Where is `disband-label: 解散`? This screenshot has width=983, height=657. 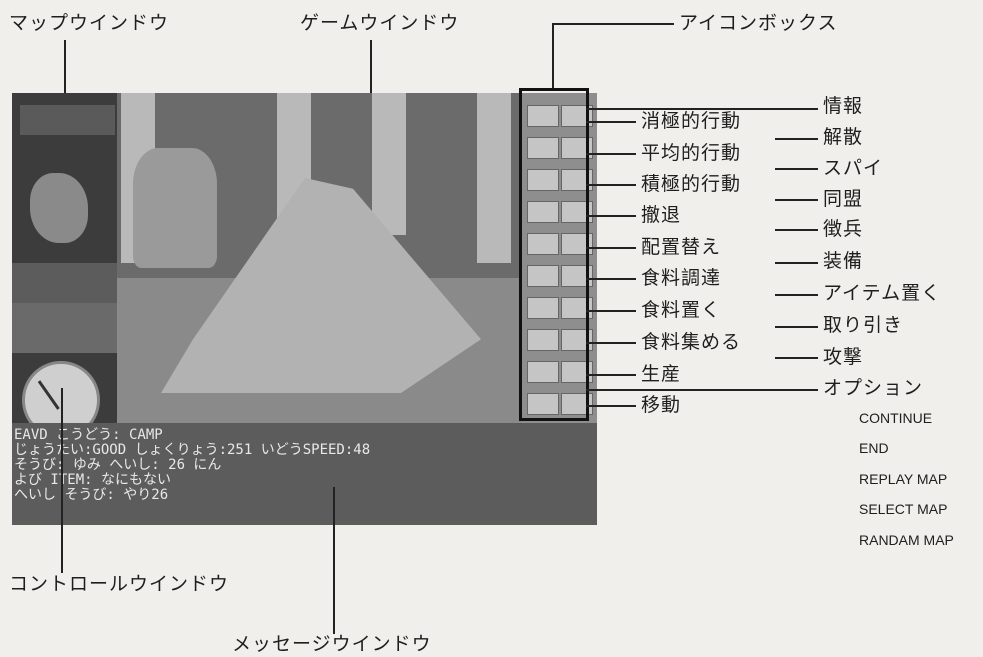 disband-label: 解散 is located at coordinates (843, 137).